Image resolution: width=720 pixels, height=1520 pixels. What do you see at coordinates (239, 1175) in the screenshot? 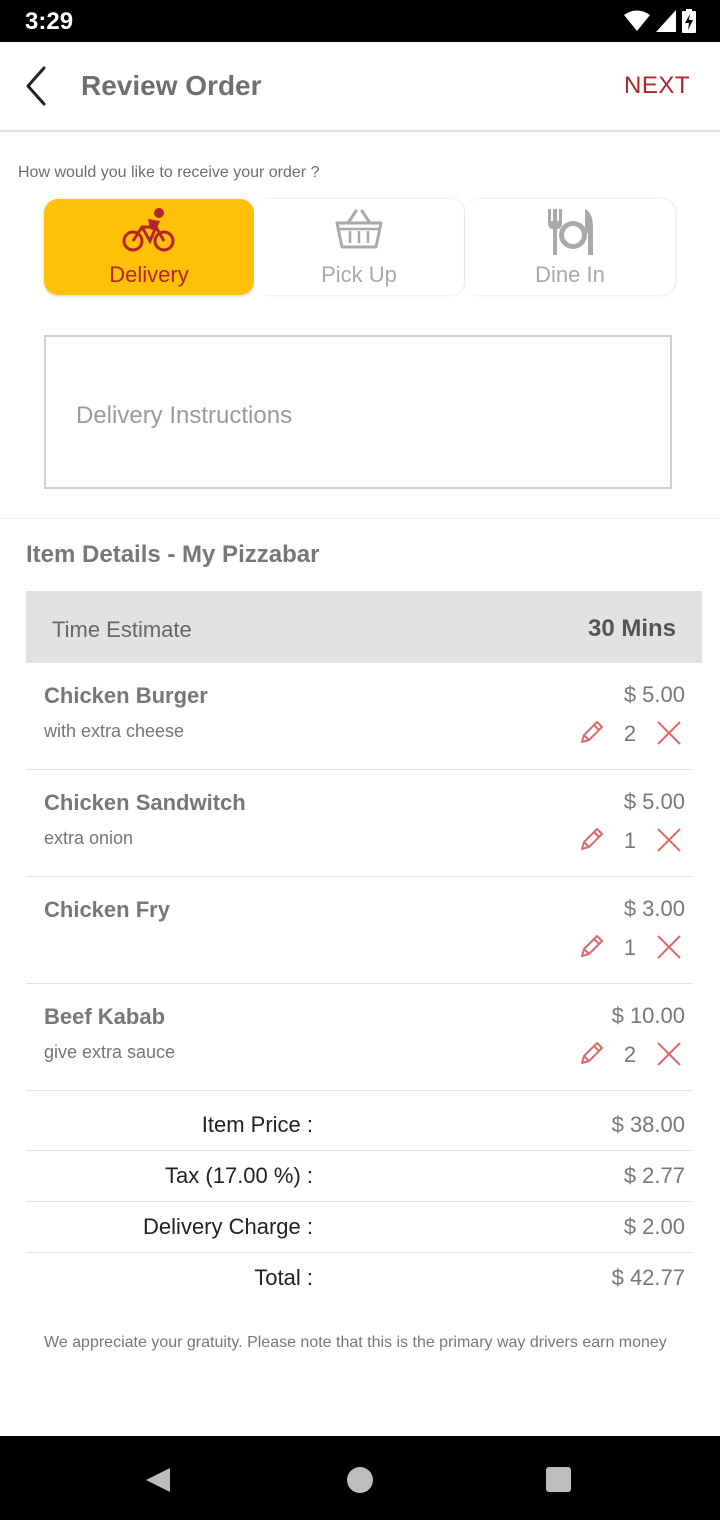
I see `summary-label: Tax (17.00 %) :` at bounding box center [239, 1175].